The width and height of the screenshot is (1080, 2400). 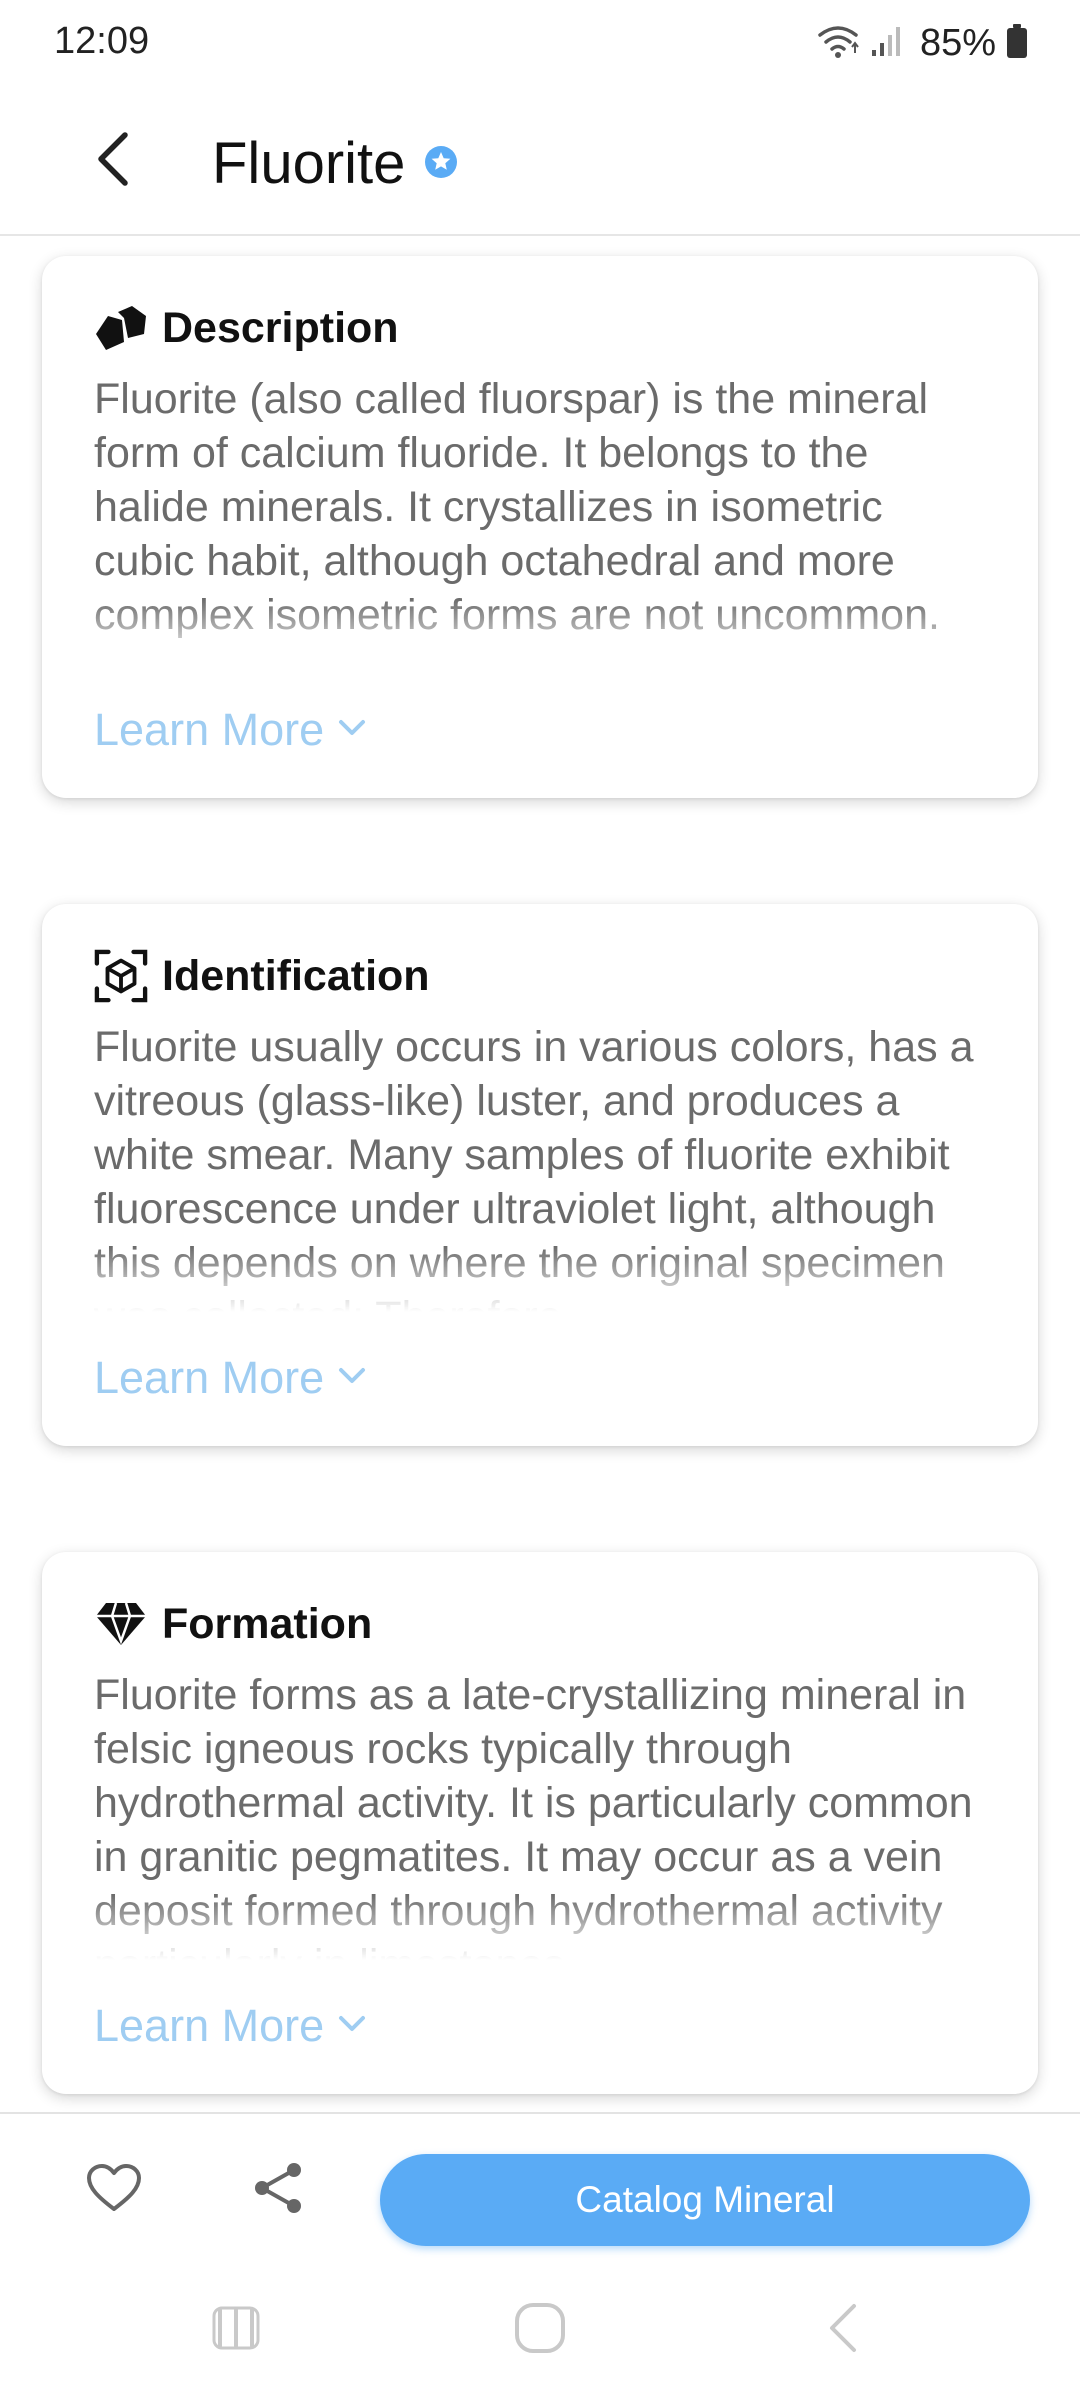 I want to click on verified-star-icon, so click(x=441, y=162).